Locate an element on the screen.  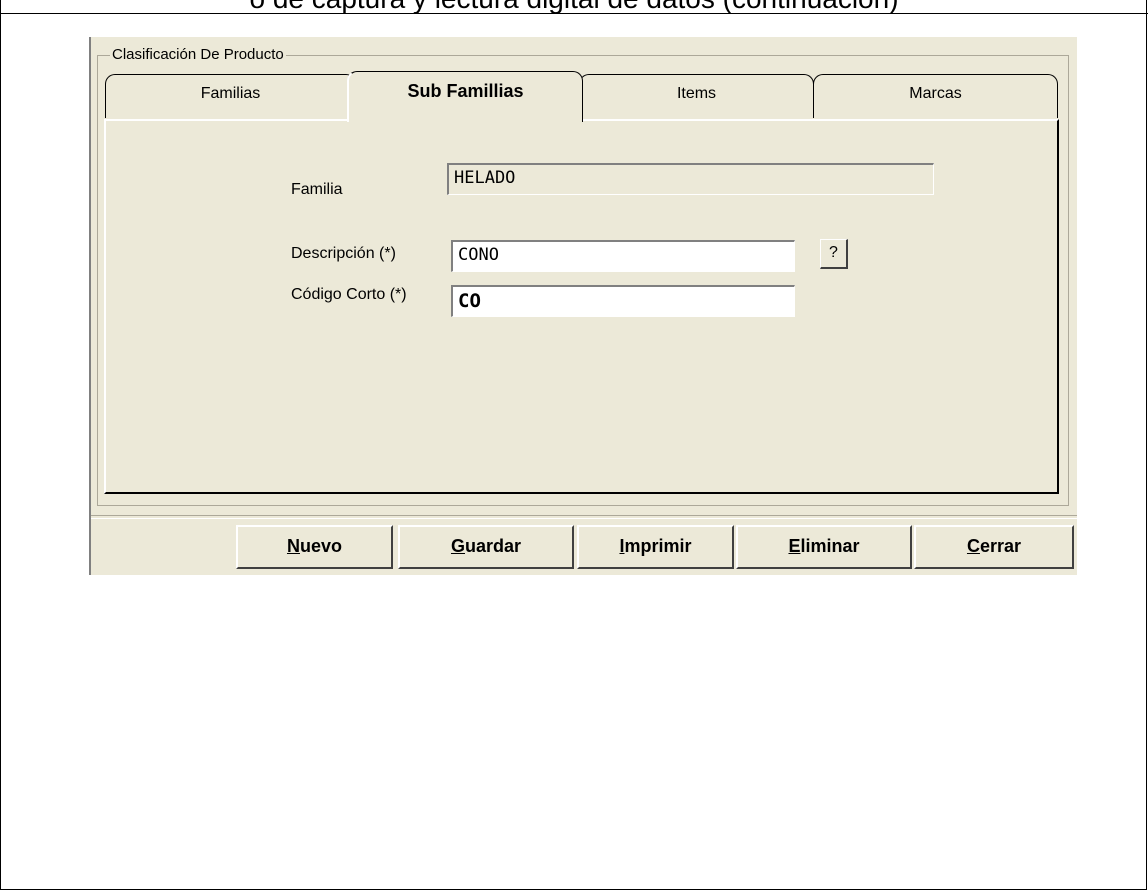
guardar-button: Guardar is located at coordinates (486, 547).